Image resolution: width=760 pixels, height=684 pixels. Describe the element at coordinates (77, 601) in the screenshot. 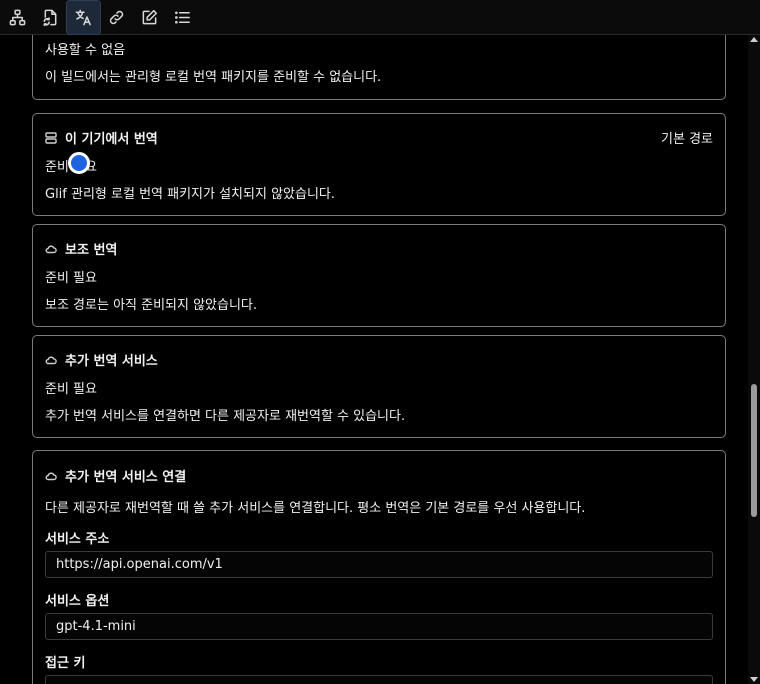

I see `service-option-label: 서비스 옵션` at that location.